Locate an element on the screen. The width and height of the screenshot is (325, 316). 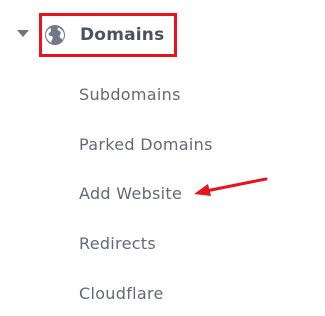
submenu-item-parked-domains: Parked Domains is located at coordinates (146, 145).